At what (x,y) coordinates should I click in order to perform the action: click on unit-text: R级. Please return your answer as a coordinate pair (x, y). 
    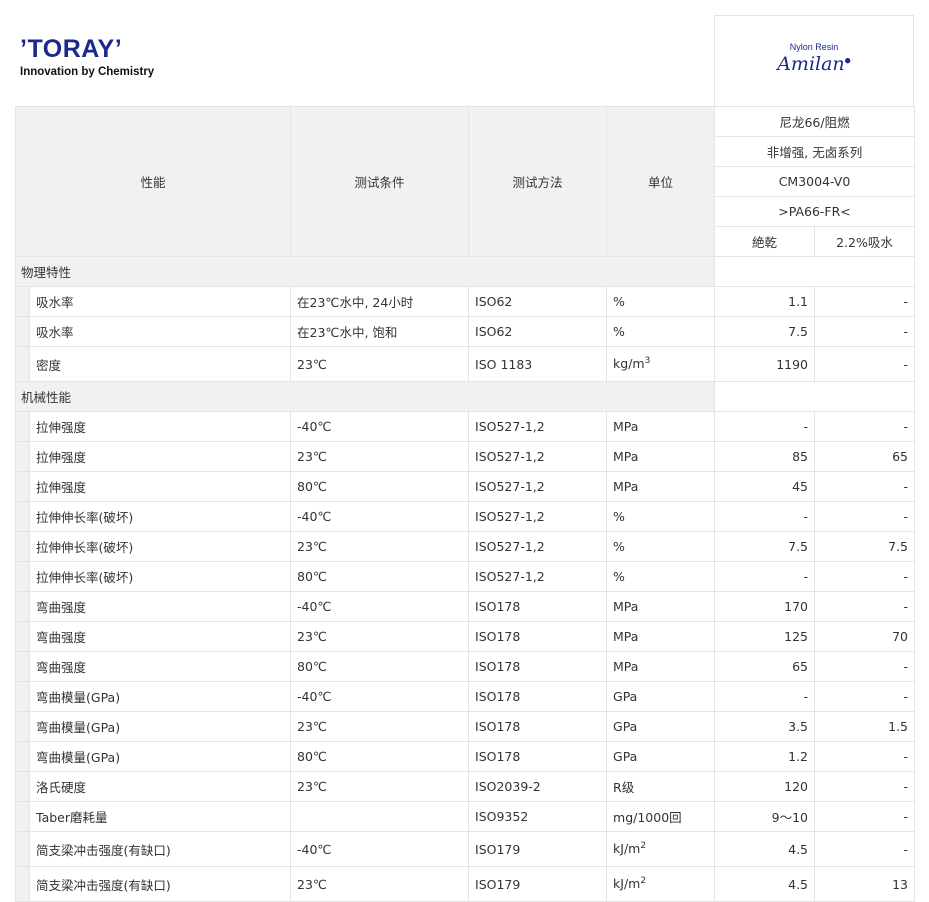
    Looking at the image, I should click on (624, 787).